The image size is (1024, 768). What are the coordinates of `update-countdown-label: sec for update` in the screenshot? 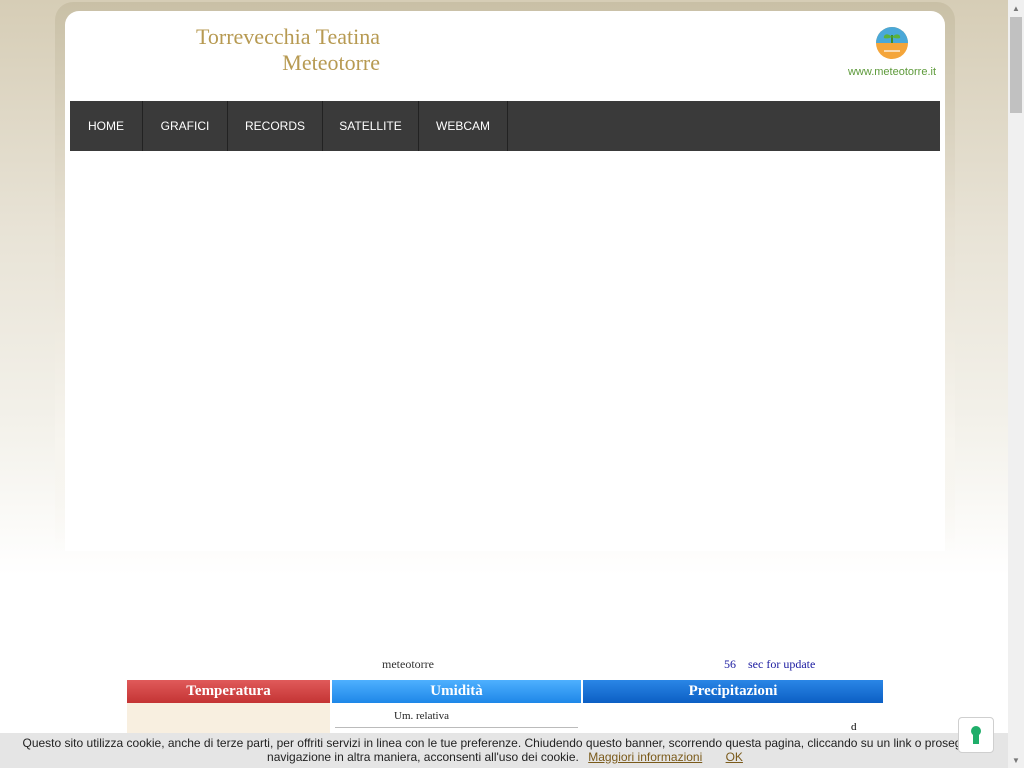 It's located at (782, 664).